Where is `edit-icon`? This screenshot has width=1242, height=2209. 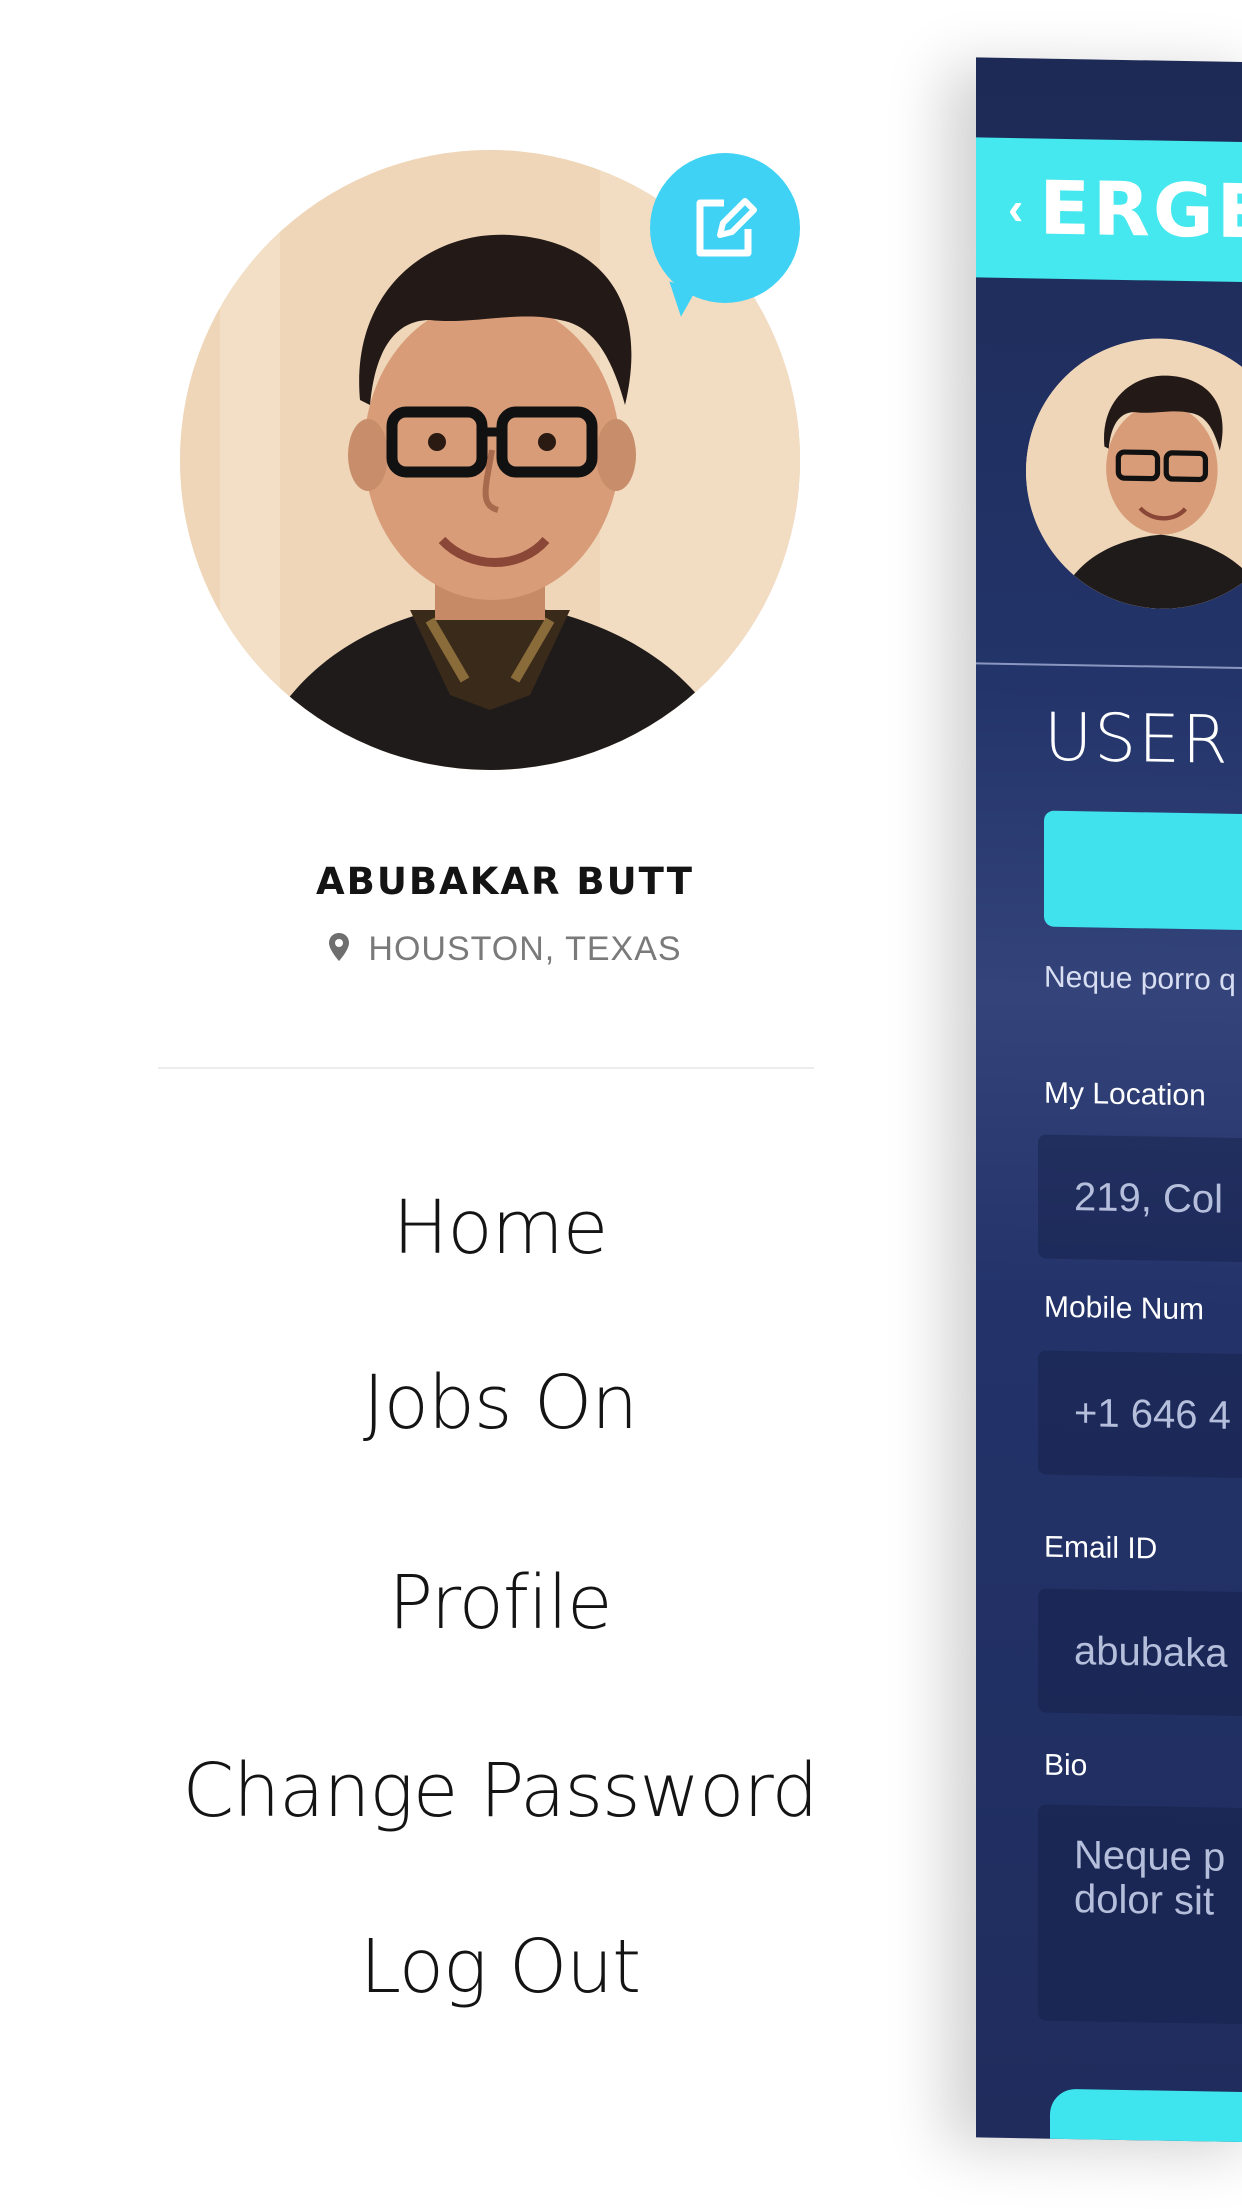 edit-icon is located at coordinates (726, 227).